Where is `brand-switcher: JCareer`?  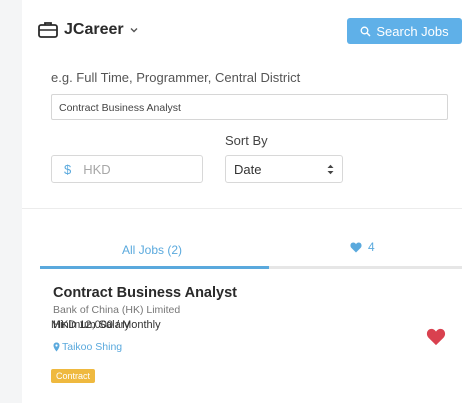
brand-switcher: JCareer is located at coordinates (88, 30).